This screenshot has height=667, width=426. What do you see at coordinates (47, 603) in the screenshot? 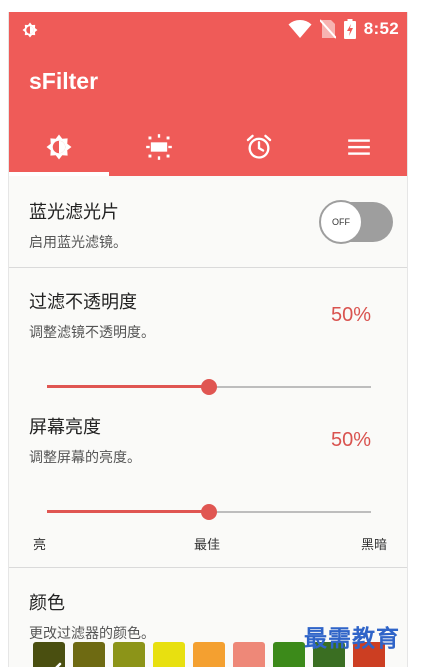
I see `color-title: 颜色` at bounding box center [47, 603].